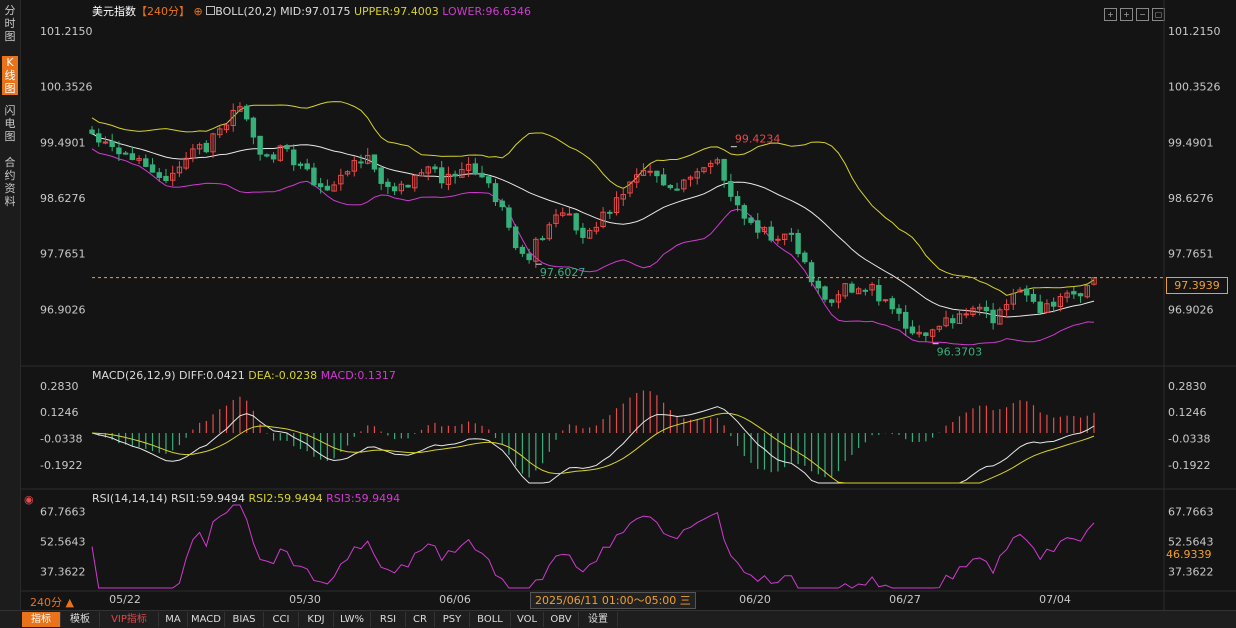 The width and height of the screenshot is (1236, 628). I want to click on price-axis-label-right: 98.6276, so click(1191, 198).